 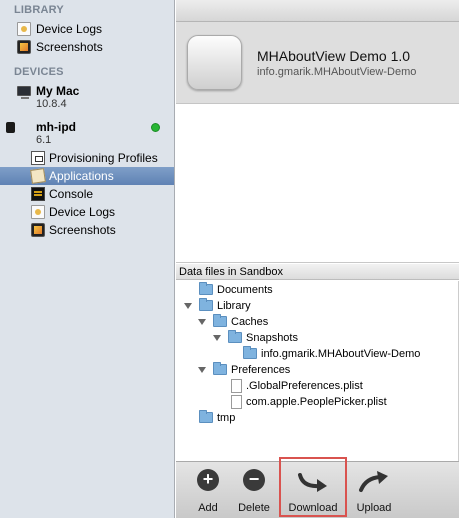 What do you see at coordinates (245, 290) in the screenshot?
I see `tree-row-label: Documents` at bounding box center [245, 290].